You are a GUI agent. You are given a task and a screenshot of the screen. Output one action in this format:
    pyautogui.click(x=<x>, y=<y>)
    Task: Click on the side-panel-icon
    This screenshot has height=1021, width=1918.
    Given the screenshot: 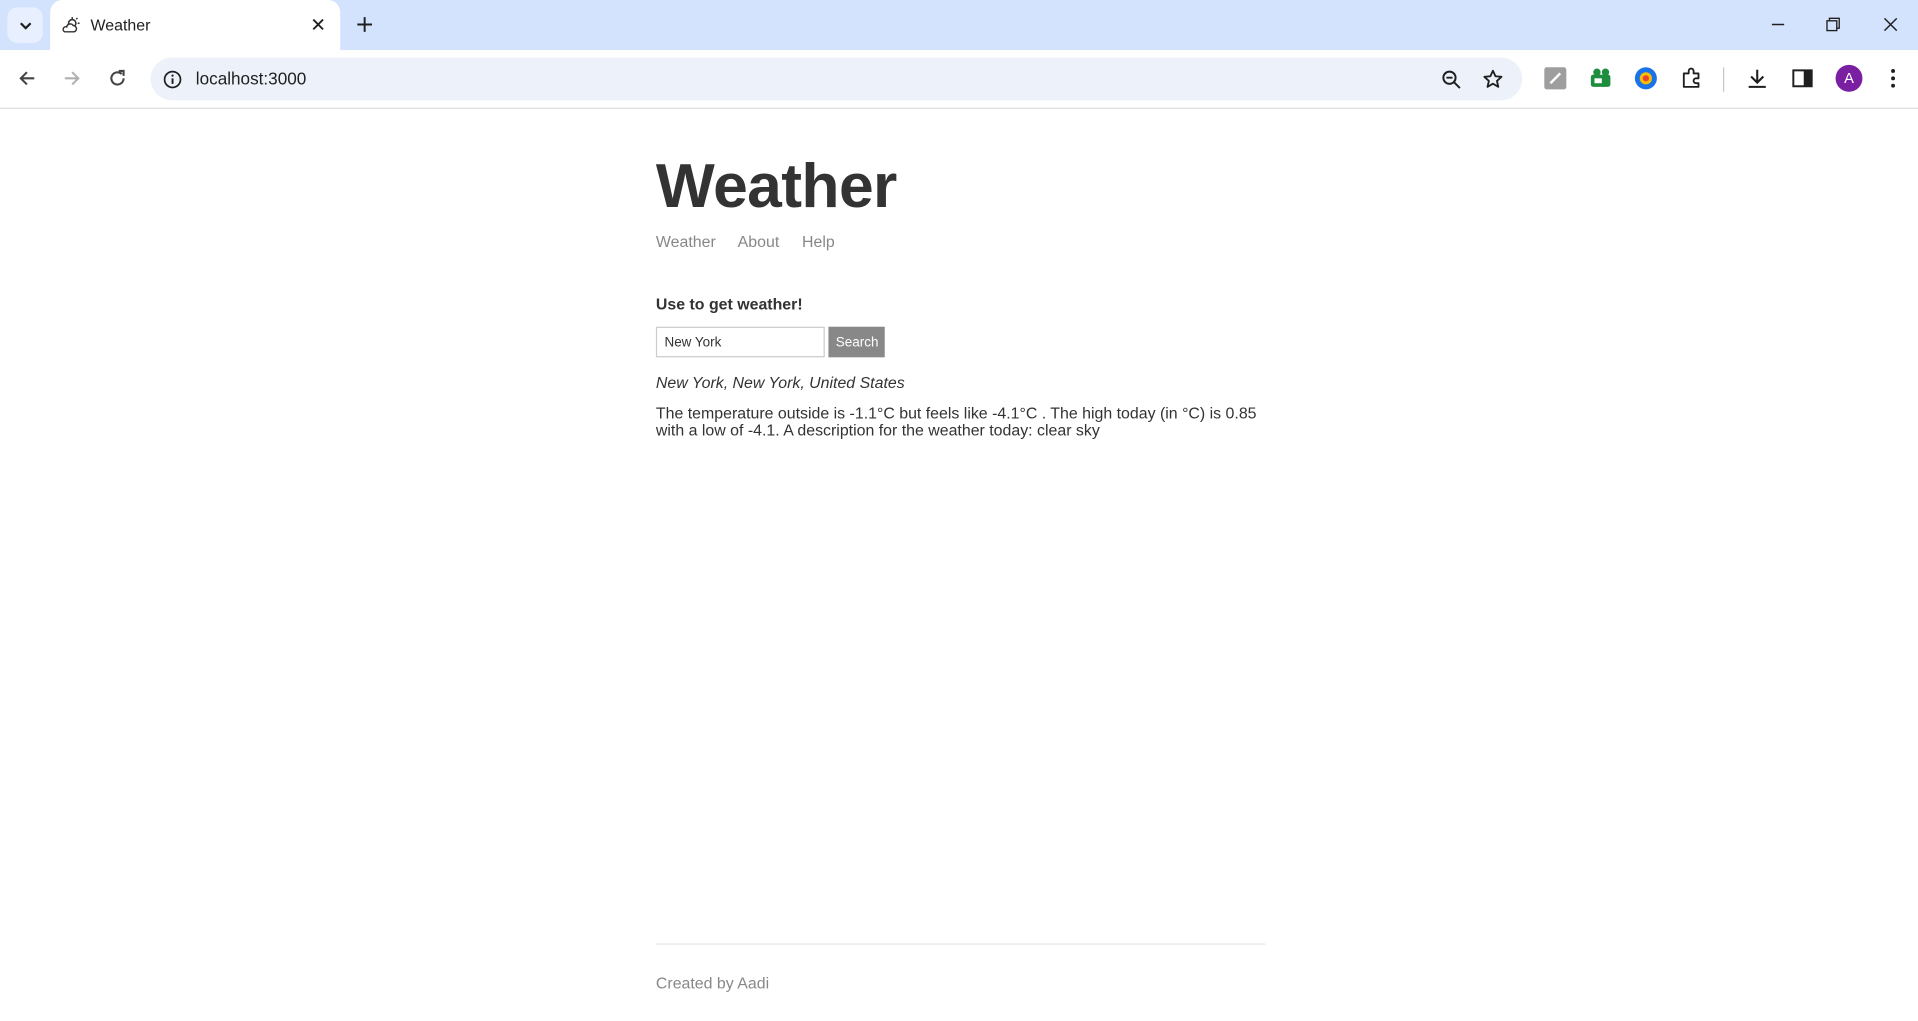 What is the action you would take?
    pyautogui.click(x=1802, y=78)
    